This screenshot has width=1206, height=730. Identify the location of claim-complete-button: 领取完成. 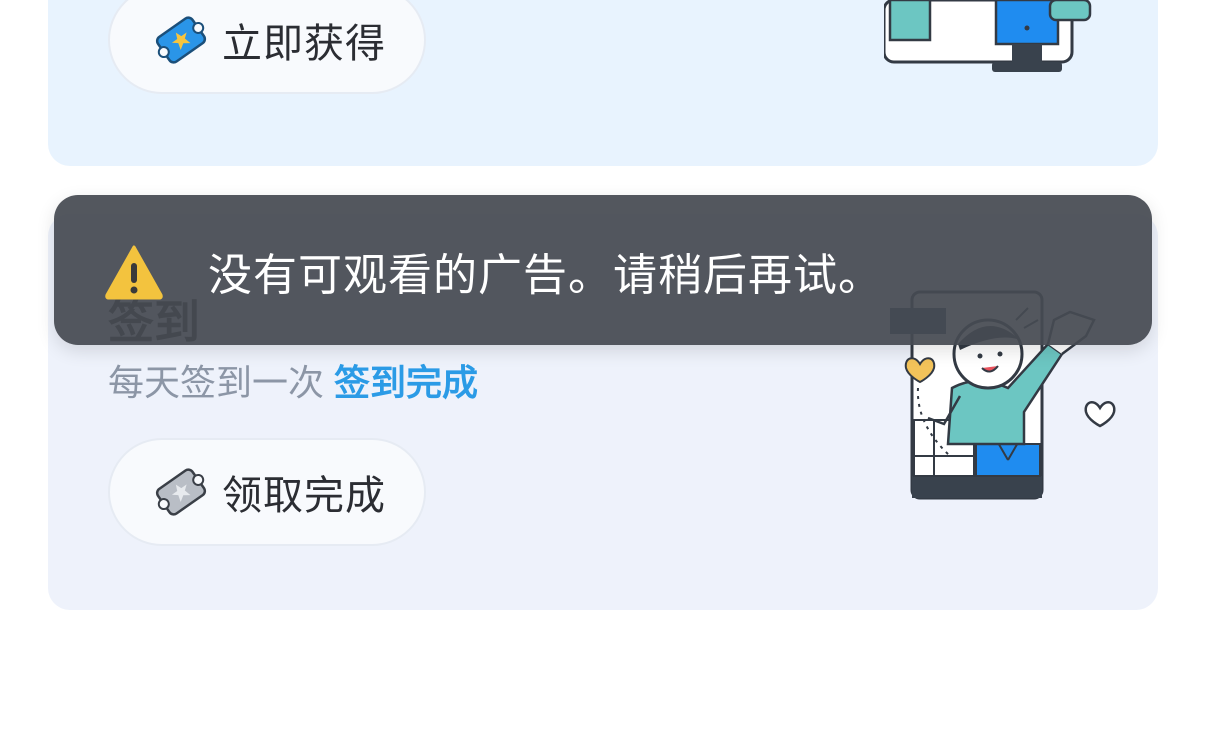
(267, 492).